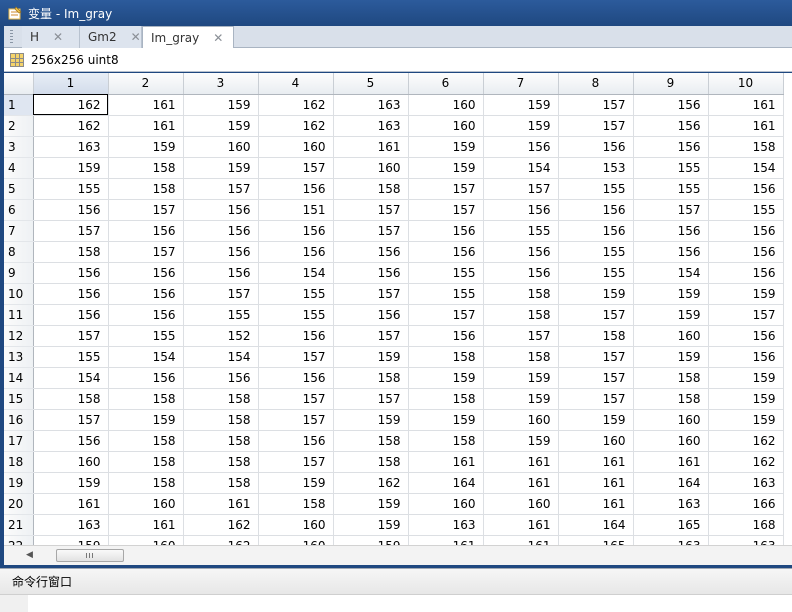  What do you see at coordinates (90, 555) in the screenshot?
I see `scroll-thumb` at bounding box center [90, 555].